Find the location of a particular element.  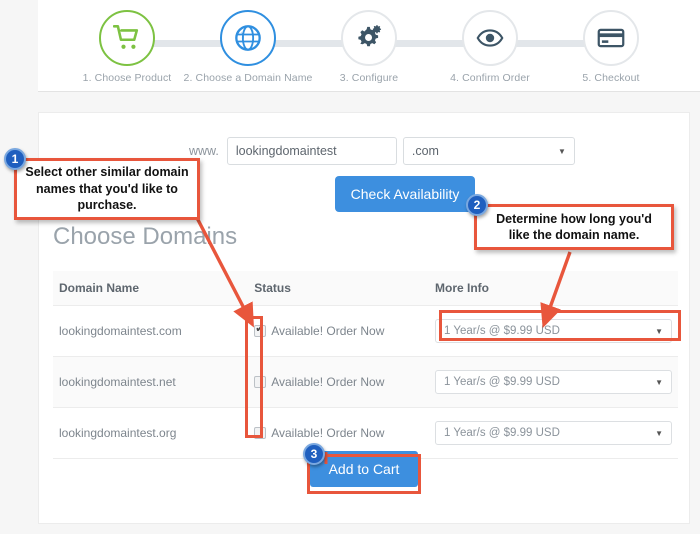

table-header-row: Domain Name Status More Info is located at coordinates (365, 288).